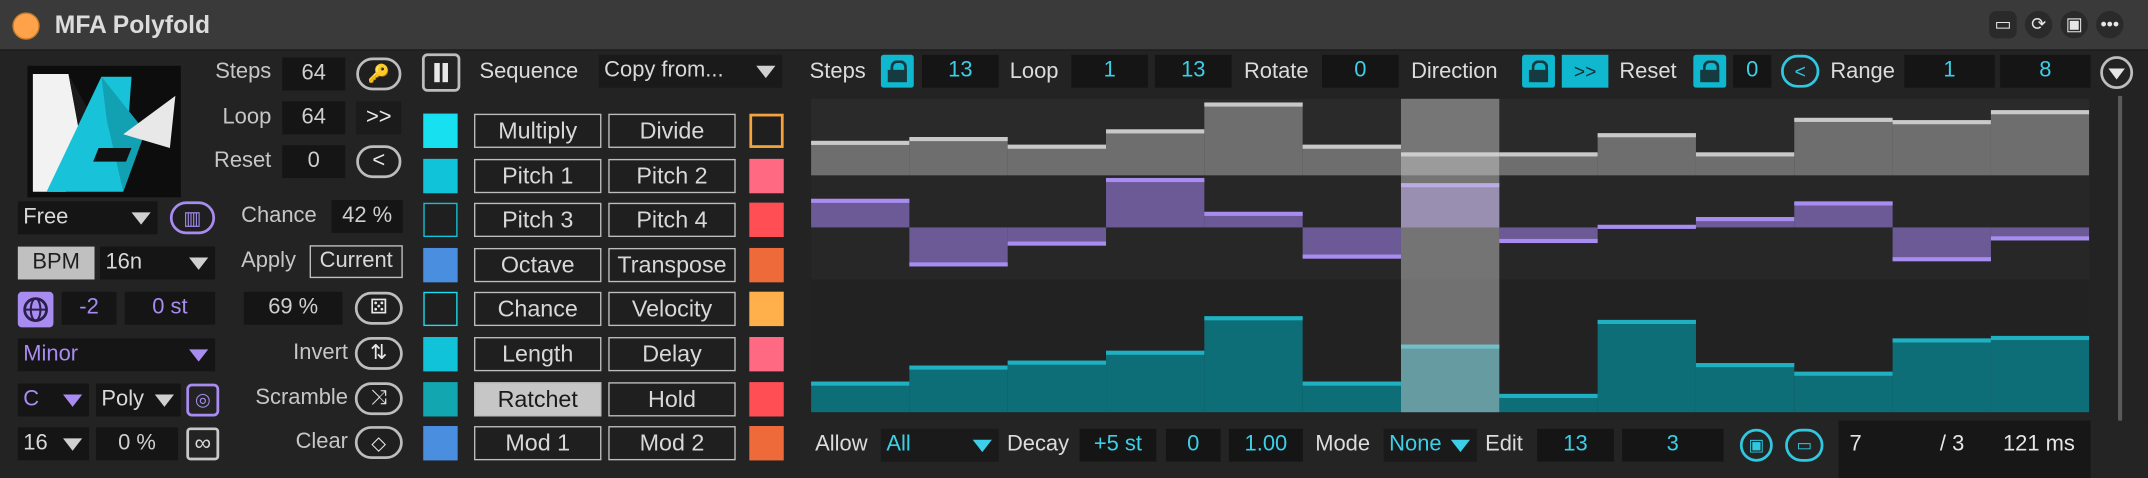  What do you see at coordinates (1360, 71) in the screenshot?
I see `rotate-value: 0` at bounding box center [1360, 71].